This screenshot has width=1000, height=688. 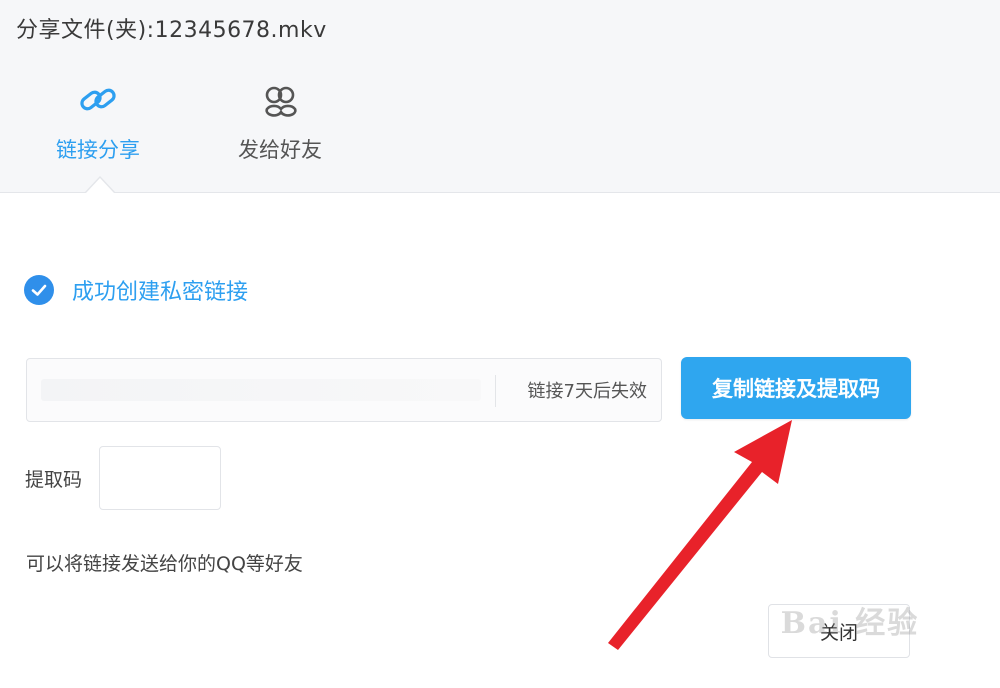 What do you see at coordinates (280, 150) in the screenshot?
I see `tab-send-friend-label: 发给好友` at bounding box center [280, 150].